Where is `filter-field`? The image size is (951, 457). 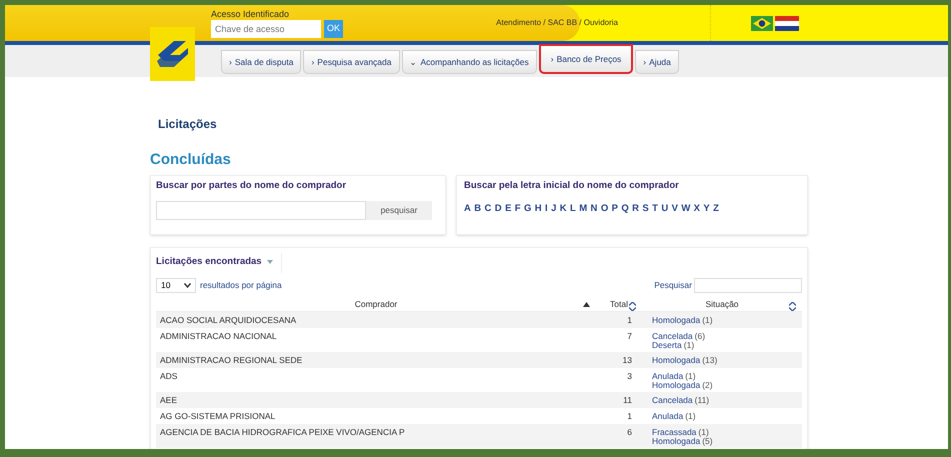 filter-field is located at coordinates (748, 286).